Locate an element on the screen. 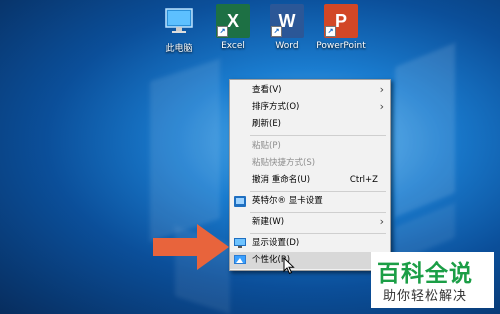  watermark-subtitle: 助你轻松解决 is located at coordinates (425, 296).